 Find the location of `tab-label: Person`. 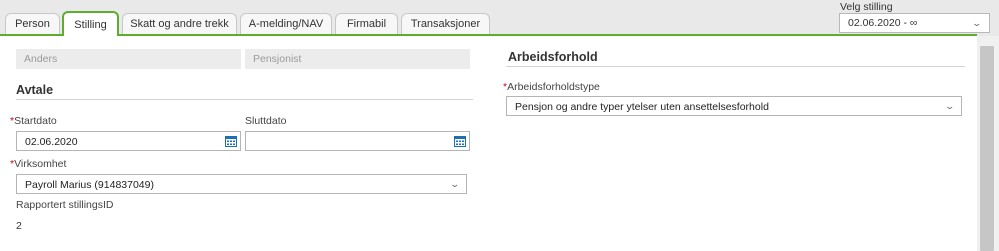

tab-label: Person is located at coordinates (32, 24).